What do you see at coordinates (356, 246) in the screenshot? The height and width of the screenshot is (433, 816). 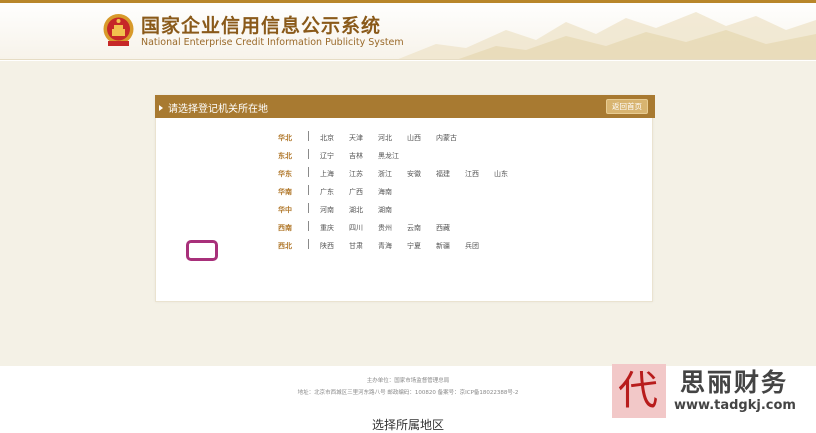 I see `province-link: 甘肃` at bounding box center [356, 246].